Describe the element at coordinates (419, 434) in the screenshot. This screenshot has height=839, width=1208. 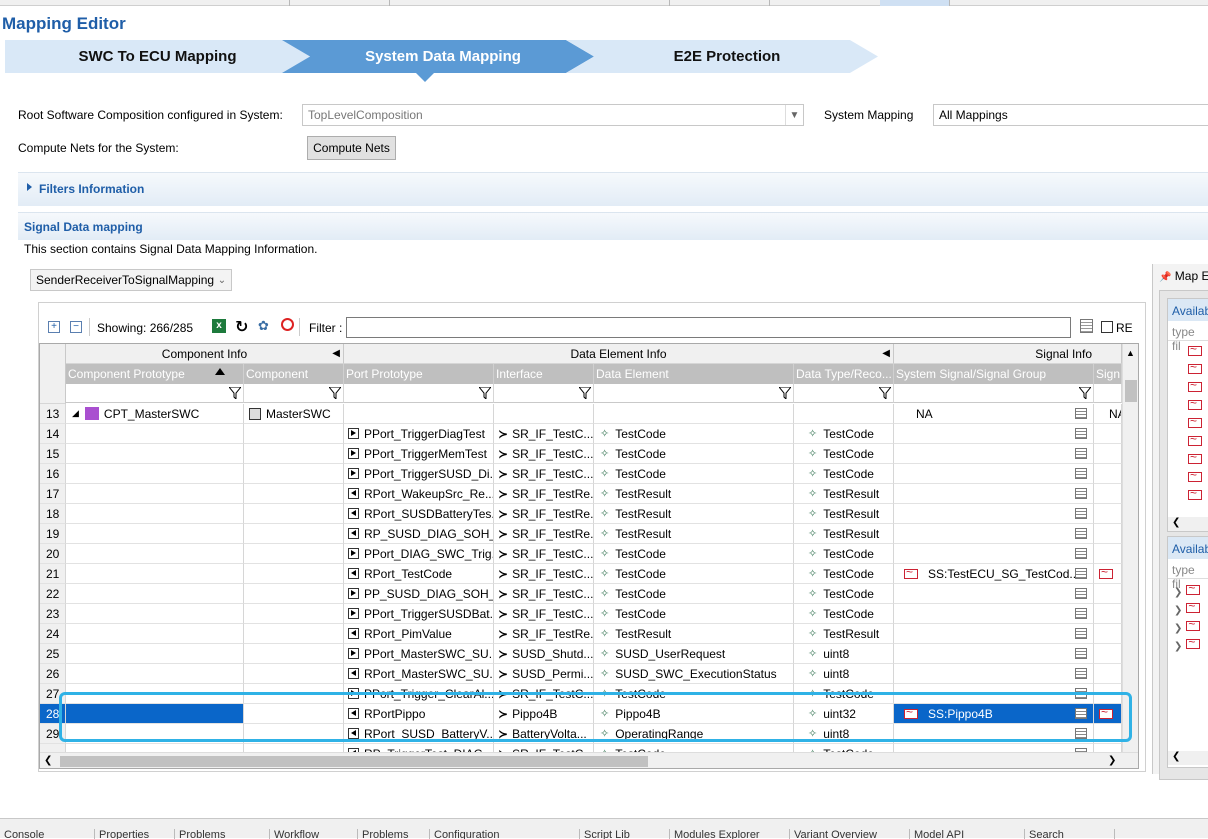
I see `cell-port: PPort_TriggerDiagTest` at that location.